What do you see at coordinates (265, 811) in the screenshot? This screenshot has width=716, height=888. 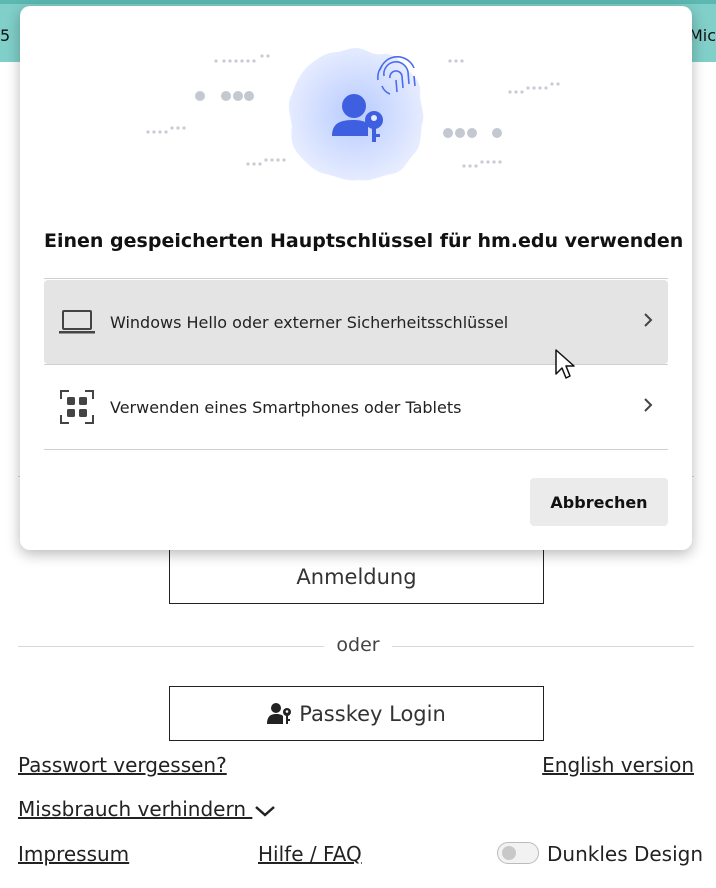 I see `chevron-down-icon` at bounding box center [265, 811].